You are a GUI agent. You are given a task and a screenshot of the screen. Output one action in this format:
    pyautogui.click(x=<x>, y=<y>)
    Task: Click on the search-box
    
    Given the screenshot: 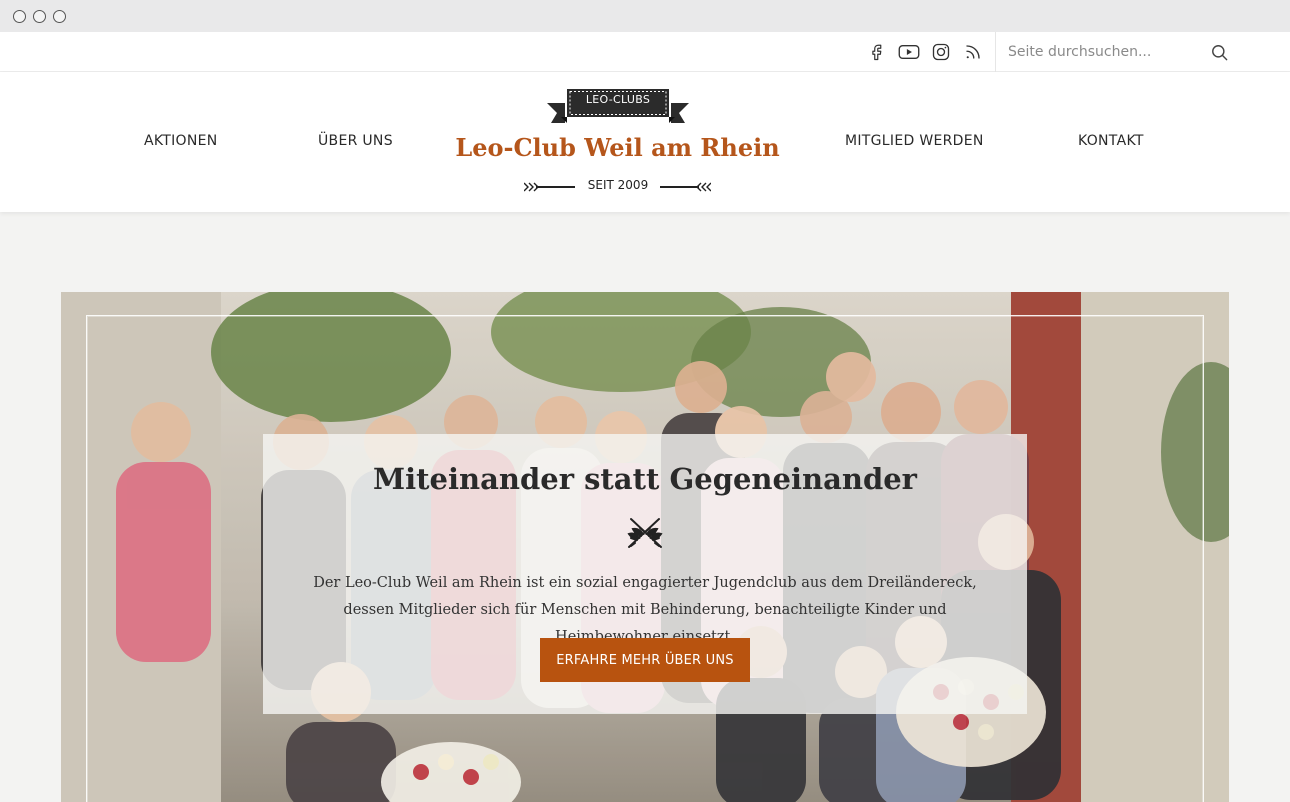 What is the action you would take?
    pyautogui.click(x=1117, y=52)
    